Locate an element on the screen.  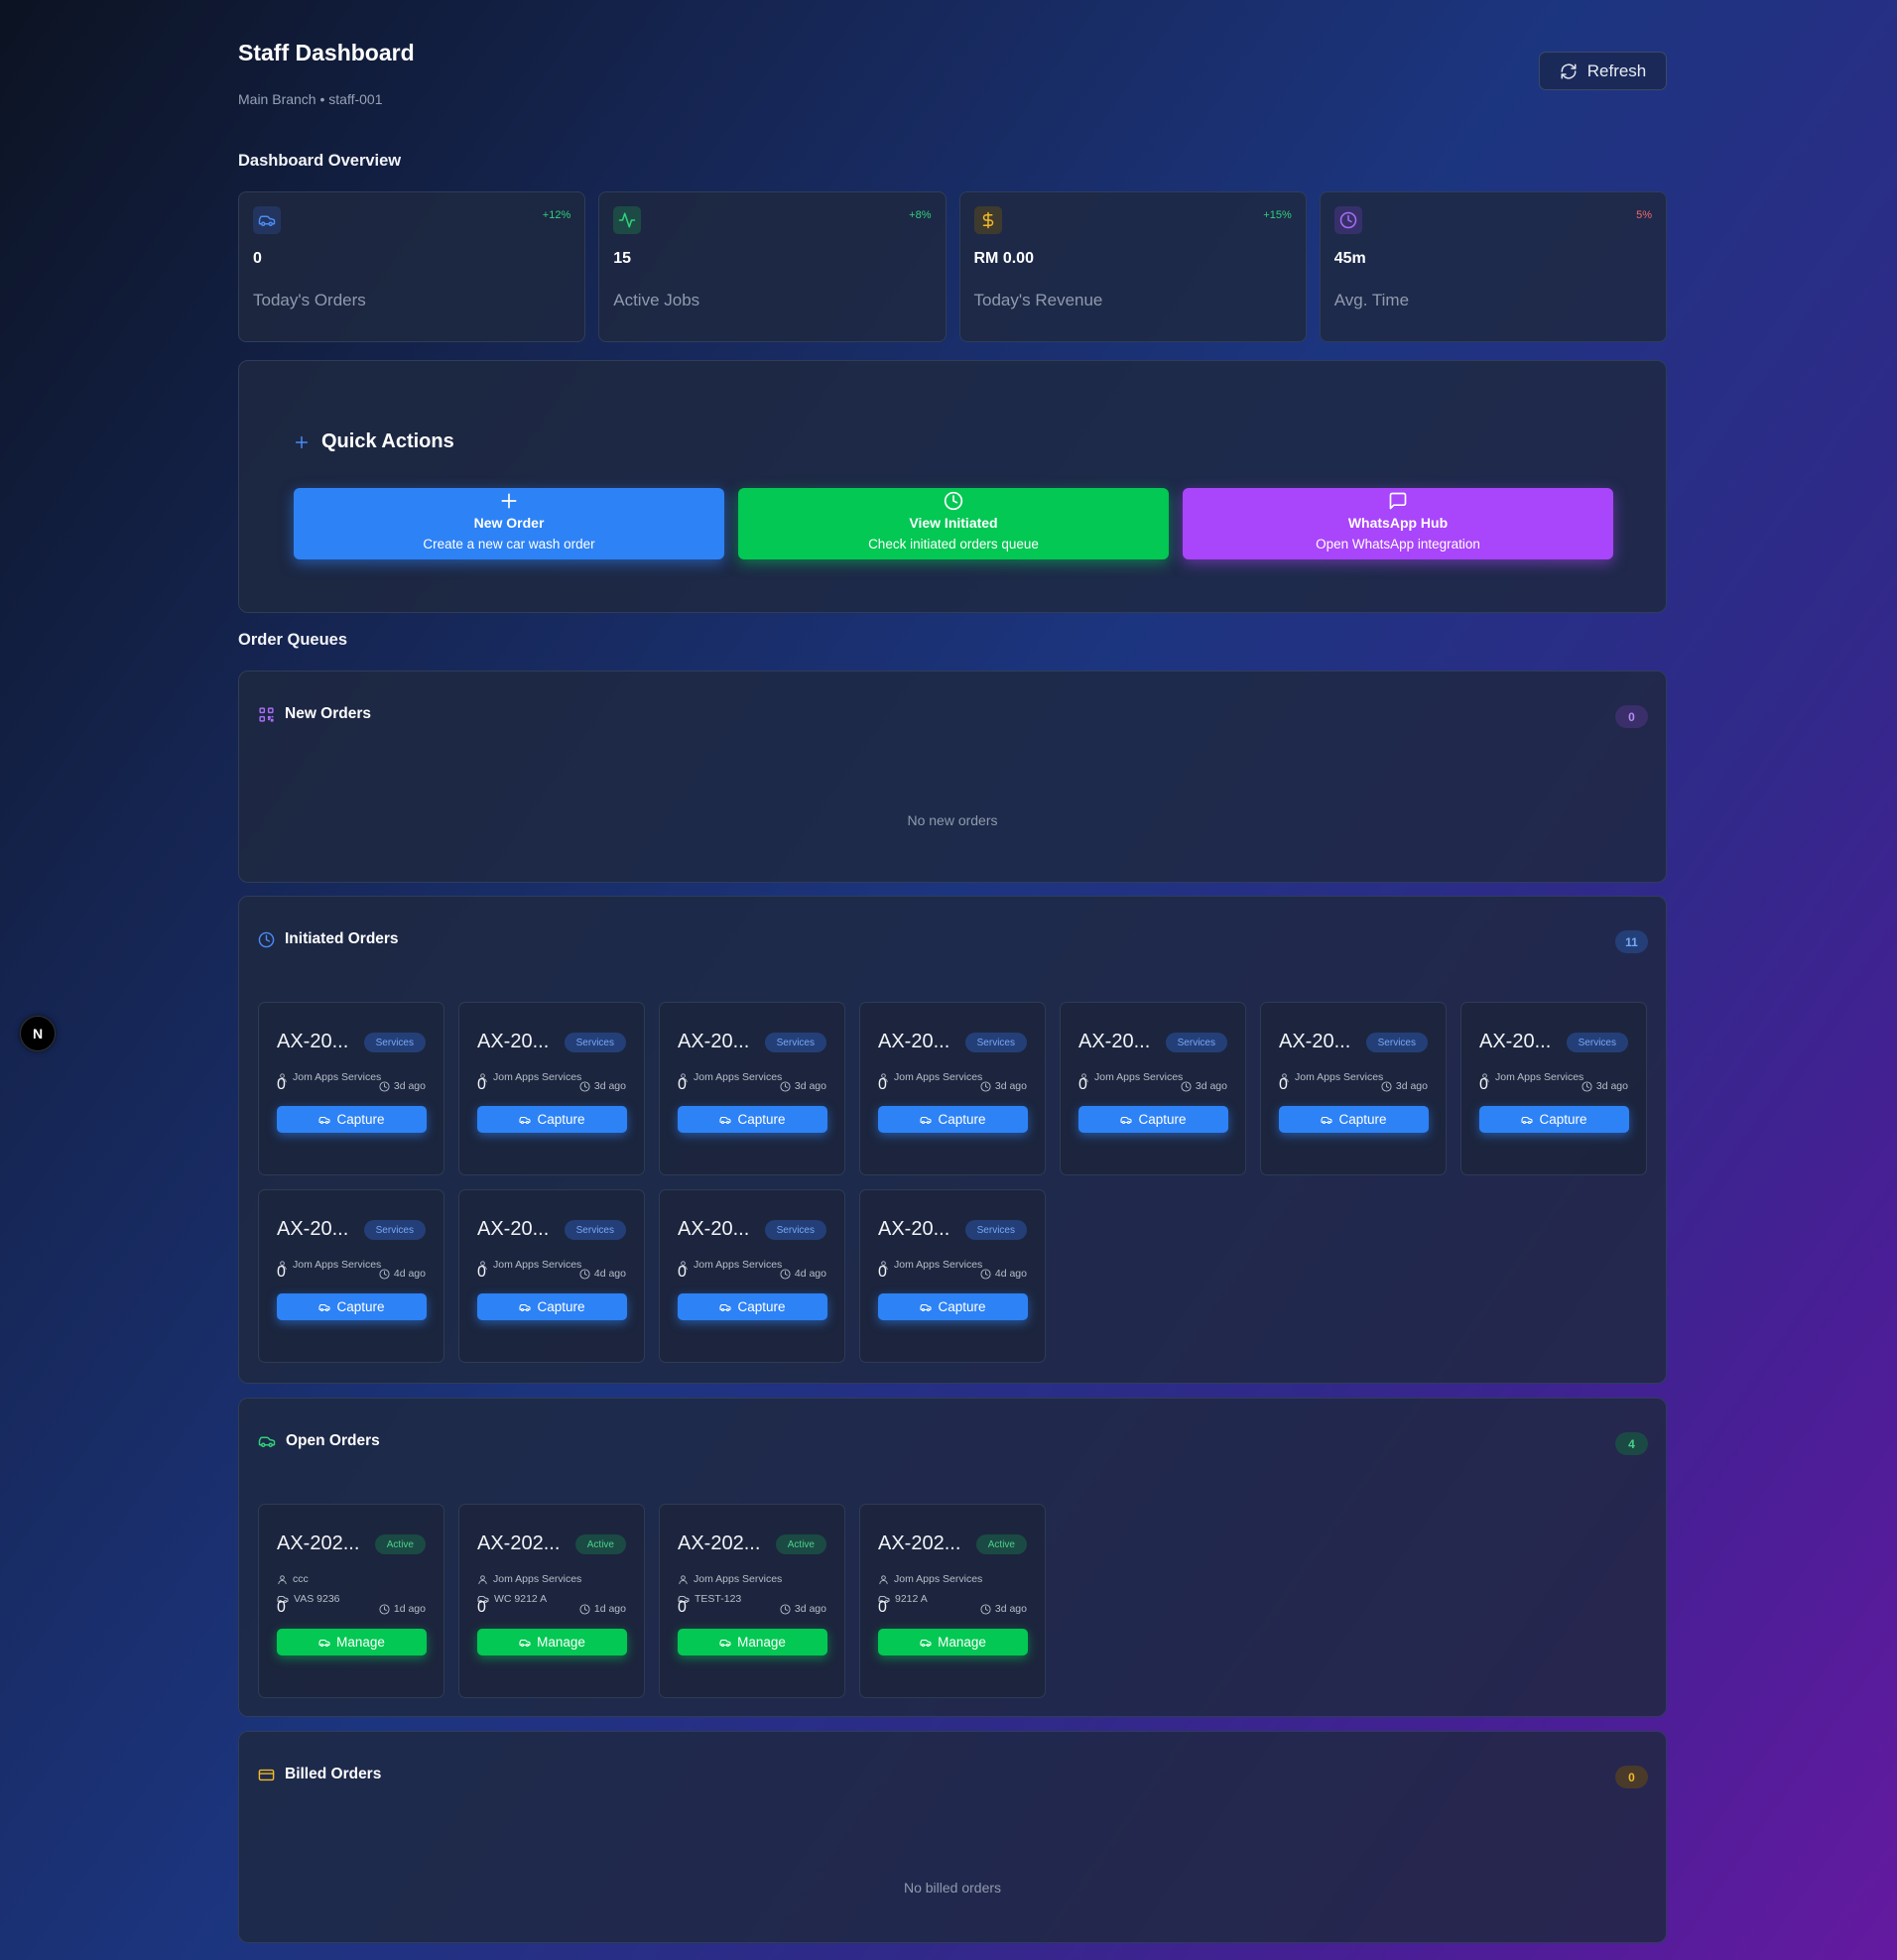
whatsapp-hub-title: WhatsApp Hub is located at coordinates (1398, 523).